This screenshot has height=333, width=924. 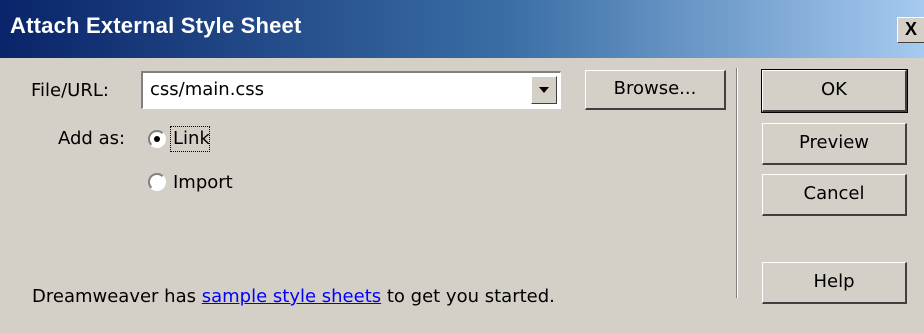 I want to click on sample-style-sheets-link: sample style sheets, so click(x=291, y=296).